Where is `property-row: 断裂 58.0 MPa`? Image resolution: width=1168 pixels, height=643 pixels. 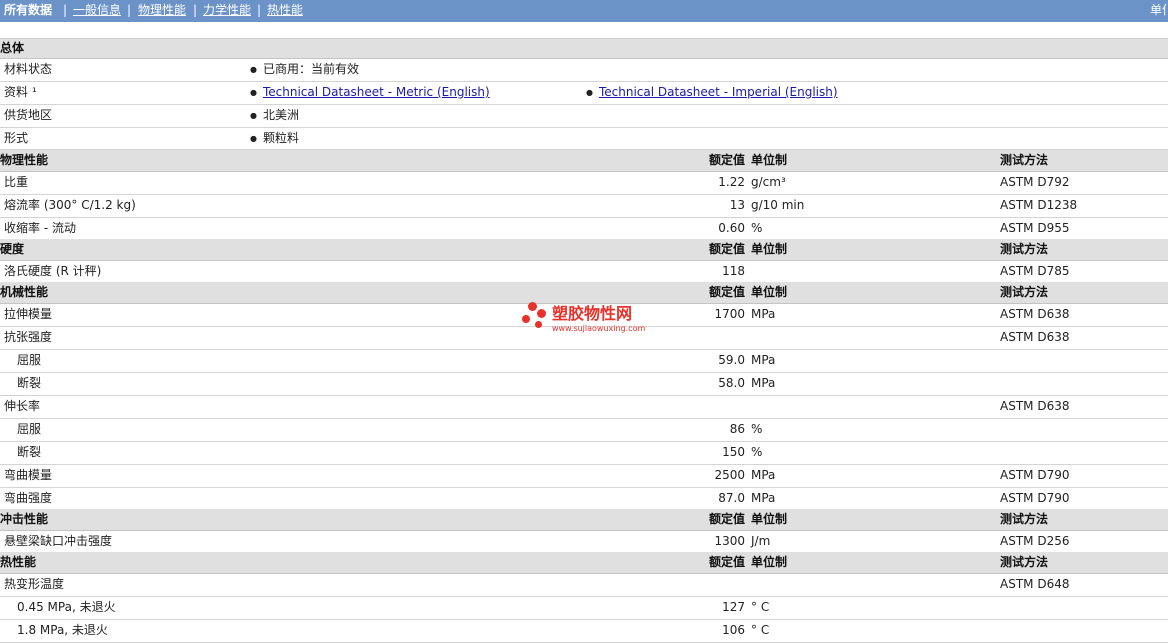
property-row: 断裂 58.0 MPa is located at coordinates (584, 384).